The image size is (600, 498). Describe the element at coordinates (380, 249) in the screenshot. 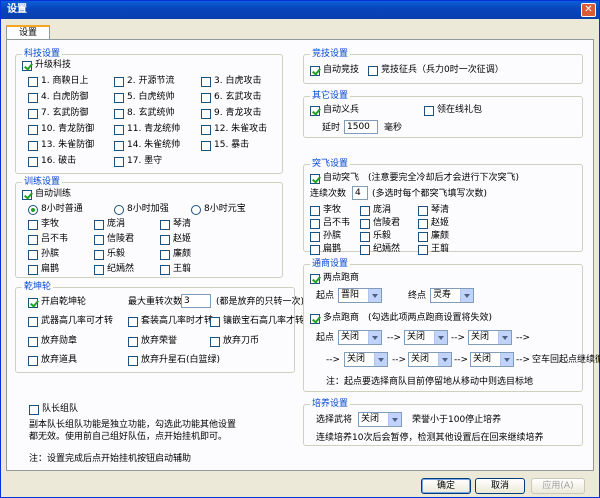

I see `breakthrough-general-checkbox: 纪嫣然` at that location.